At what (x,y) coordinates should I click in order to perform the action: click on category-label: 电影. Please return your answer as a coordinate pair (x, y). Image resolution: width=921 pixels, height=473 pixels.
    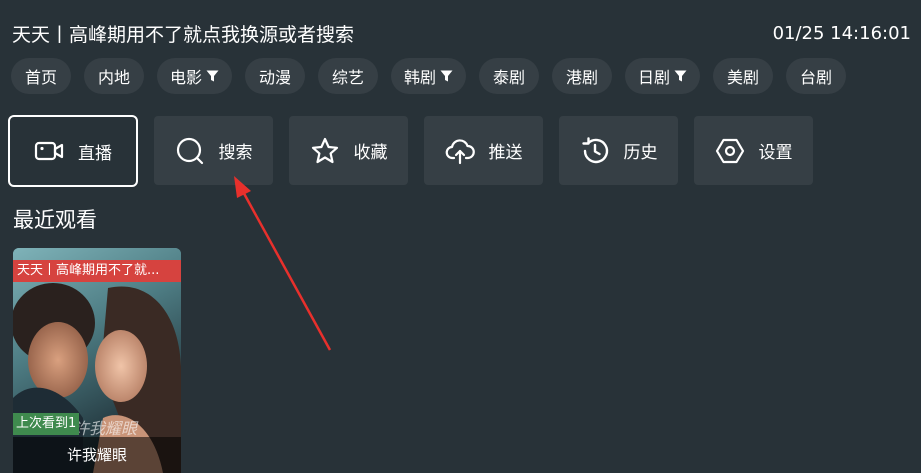
    Looking at the image, I should click on (186, 77).